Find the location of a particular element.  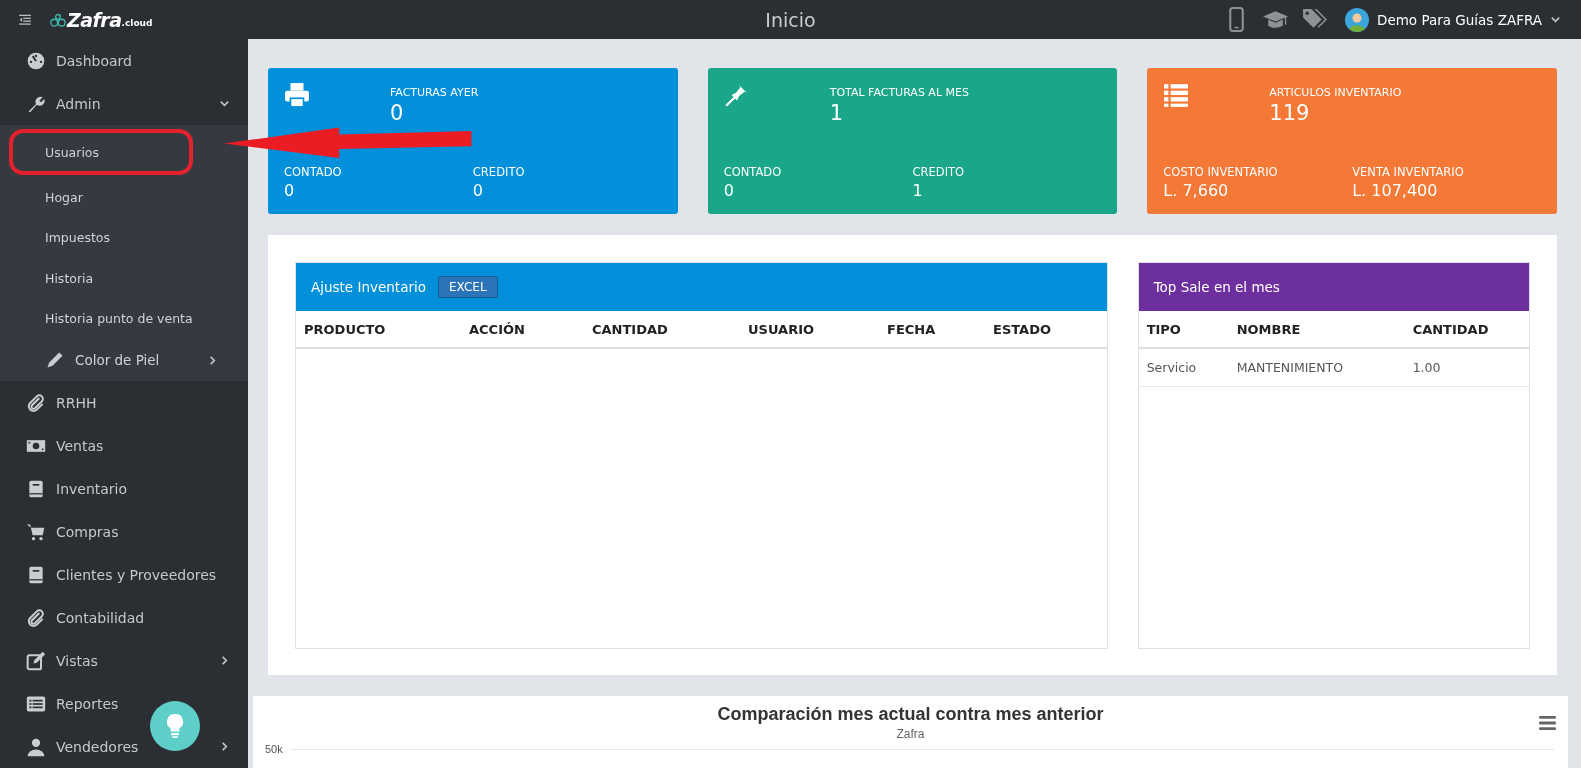

column-header: PRODUCTO is located at coordinates (345, 329).